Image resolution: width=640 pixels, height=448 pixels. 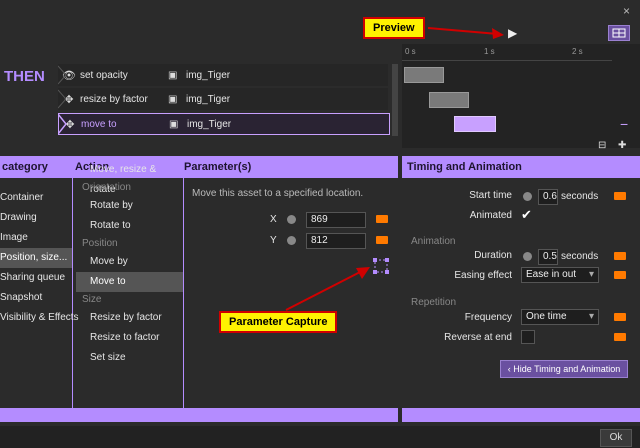 What do you see at coordinates (490, 195) in the screenshot?
I see `start-time-label: Start time` at bounding box center [490, 195].